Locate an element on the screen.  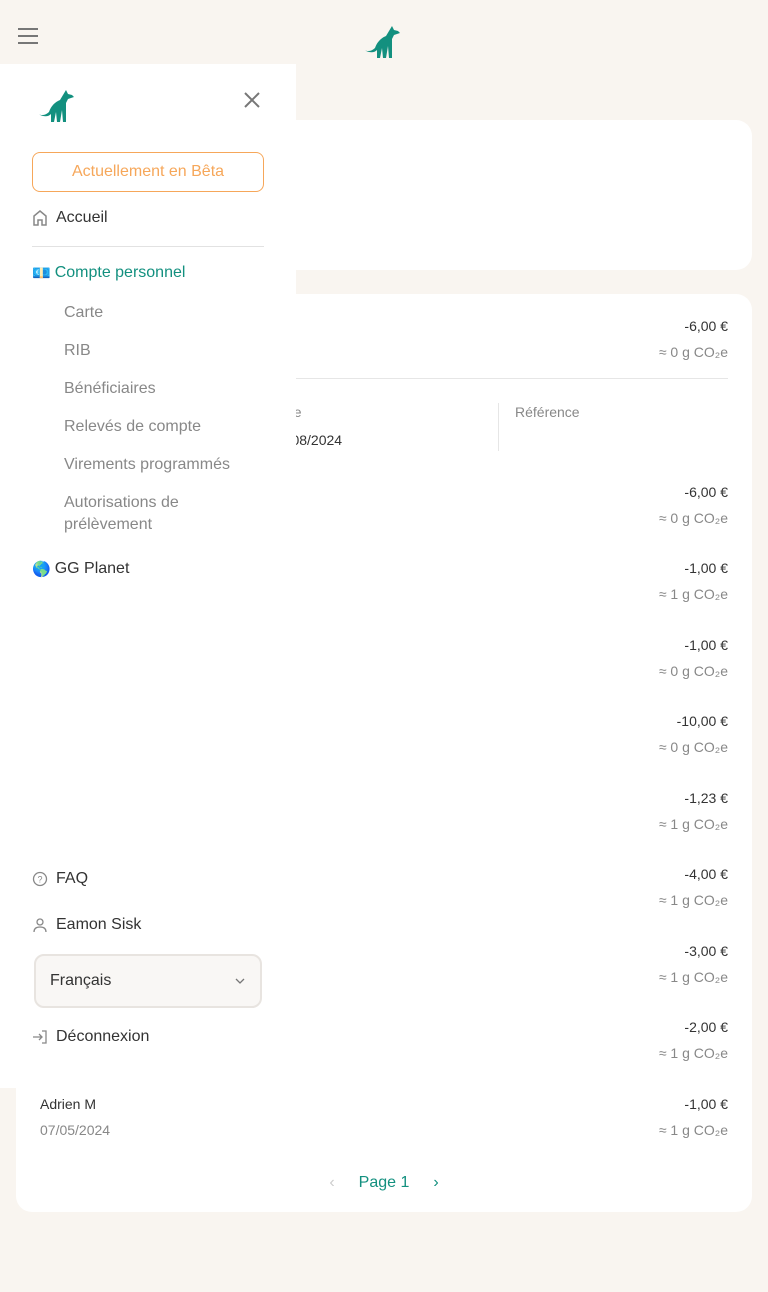
reference-label: Référence is located at coordinates (547, 412).